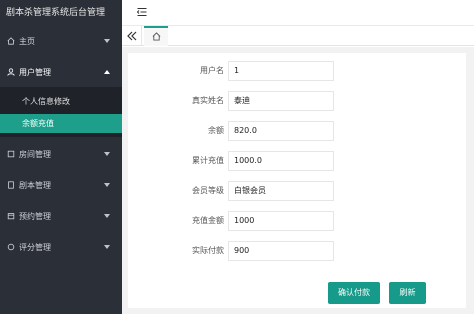  What do you see at coordinates (61, 247) in the screenshot?
I see `sidebar-item-ratings: 评分管理` at bounding box center [61, 247].